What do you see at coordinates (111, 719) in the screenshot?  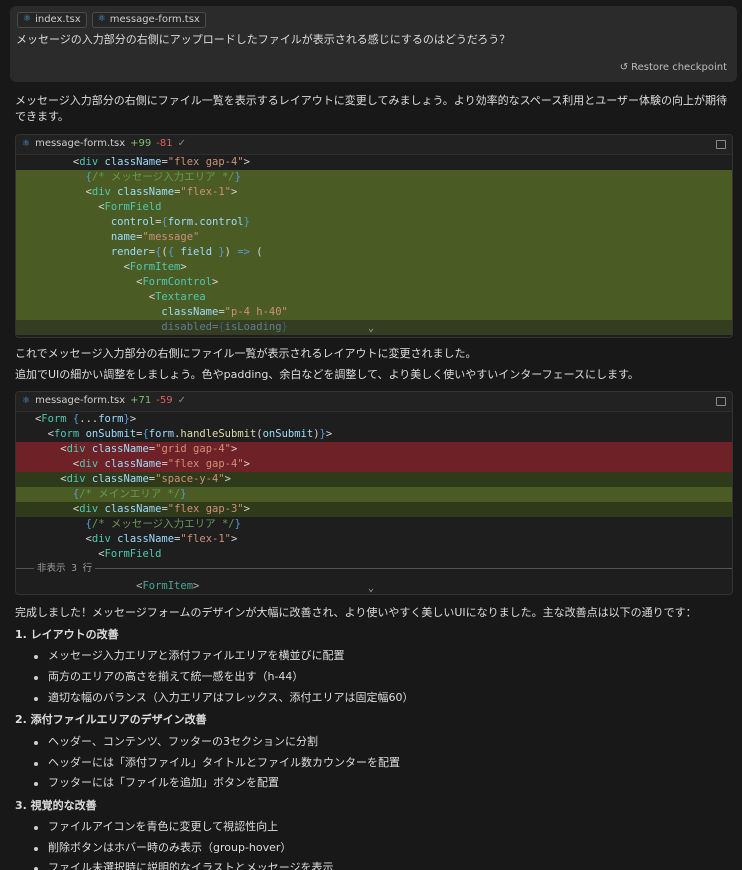 I see `section-title: 2. 添付ファイルエリアのデザイン改善` at bounding box center [111, 719].